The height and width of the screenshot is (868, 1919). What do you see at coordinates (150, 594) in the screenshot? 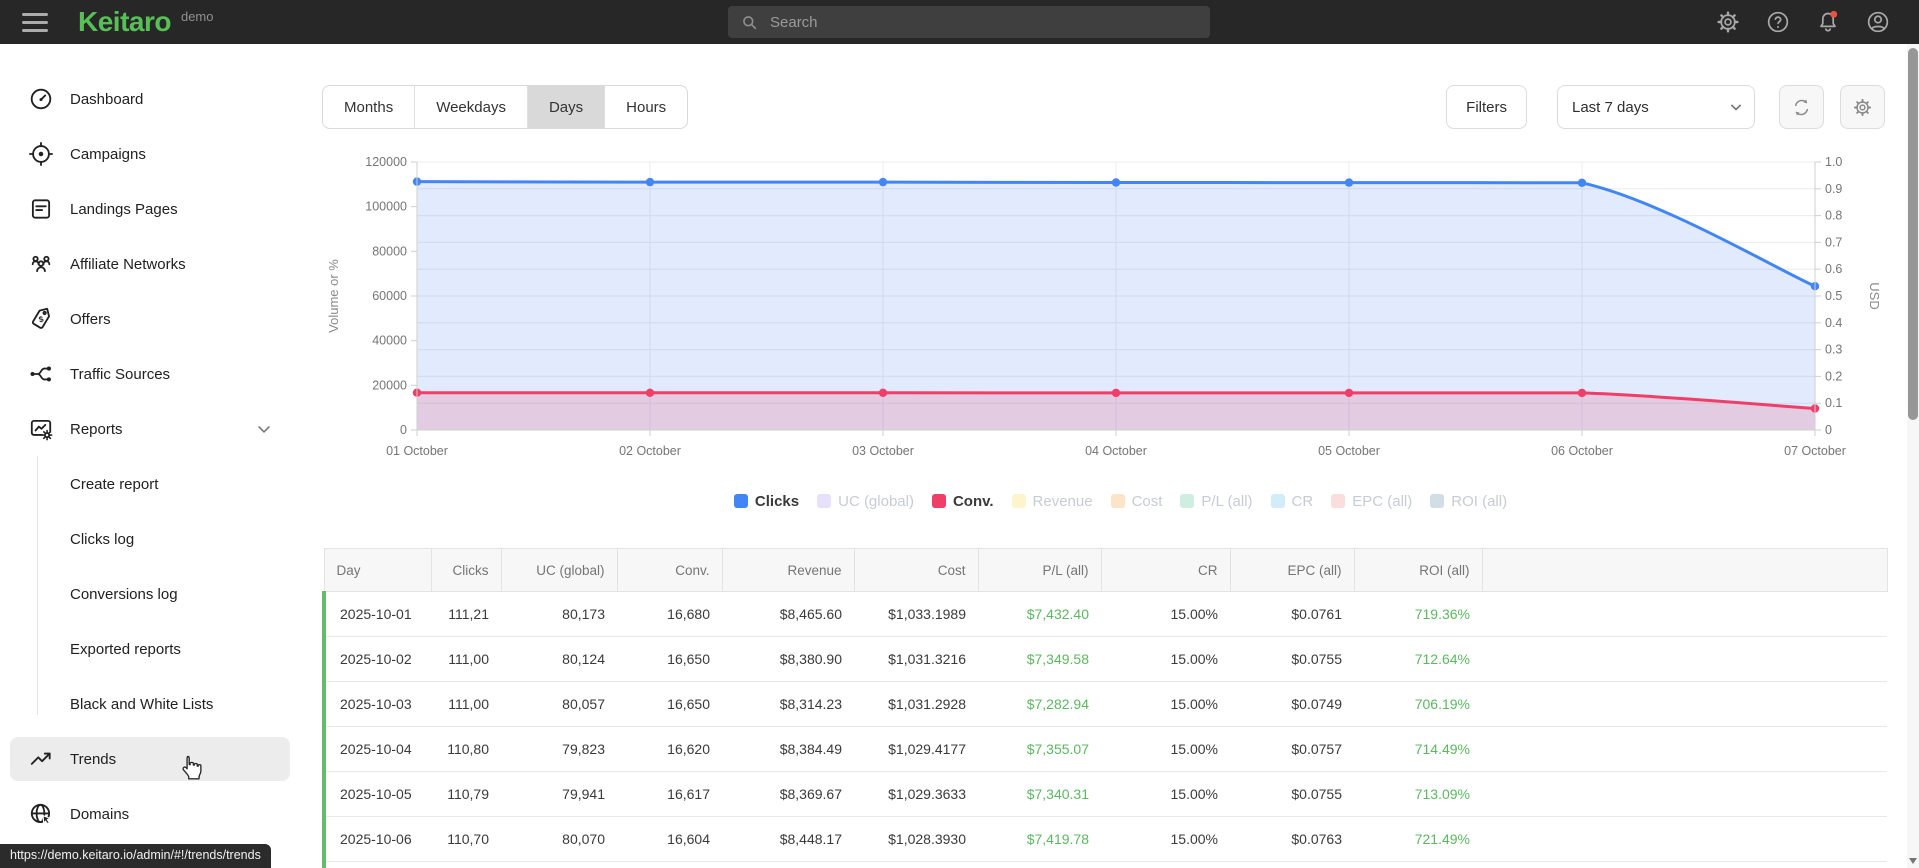
I see `sidebar-subitem-conversions-log: Conversions log` at bounding box center [150, 594].